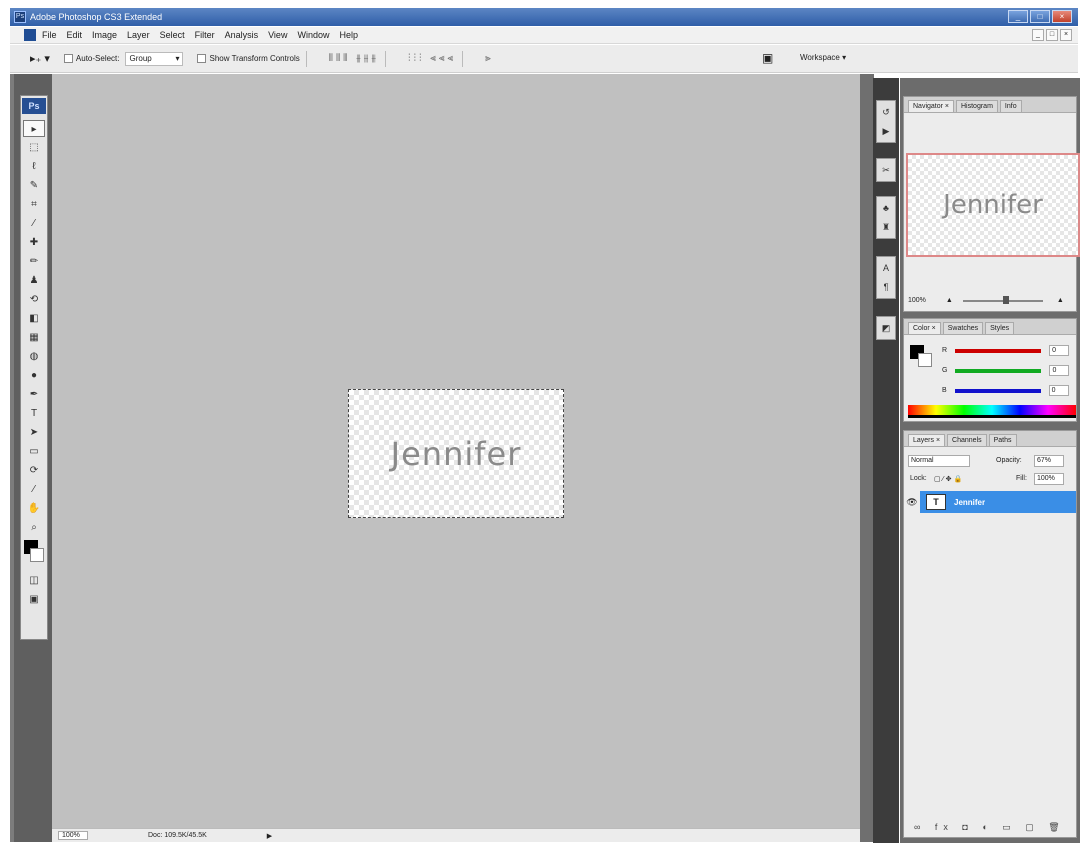 The height and width of the screenshot is (845, 1086). Describe the element at coordinates (967, 440) in the screenshot. I see `tab-channels: Channels` at that location.